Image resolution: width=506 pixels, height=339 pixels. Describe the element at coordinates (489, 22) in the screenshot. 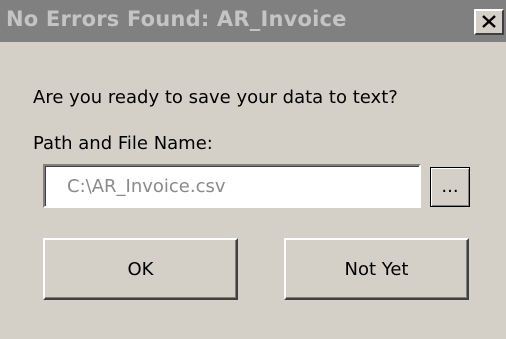

I see `close-button` at that location.